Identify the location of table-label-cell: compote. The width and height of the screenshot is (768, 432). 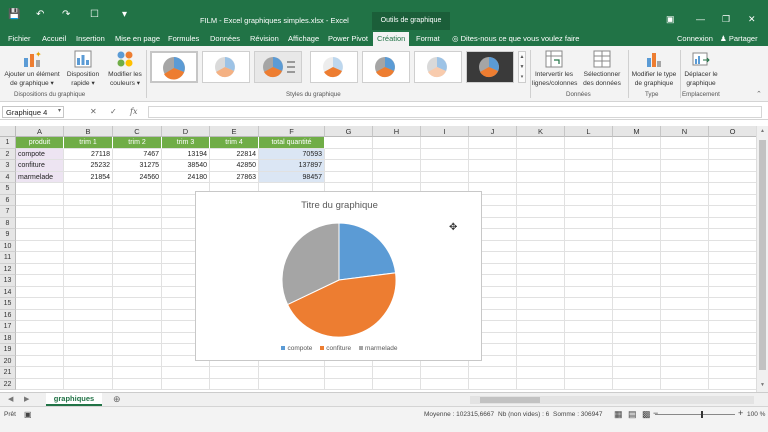
(40, 154).